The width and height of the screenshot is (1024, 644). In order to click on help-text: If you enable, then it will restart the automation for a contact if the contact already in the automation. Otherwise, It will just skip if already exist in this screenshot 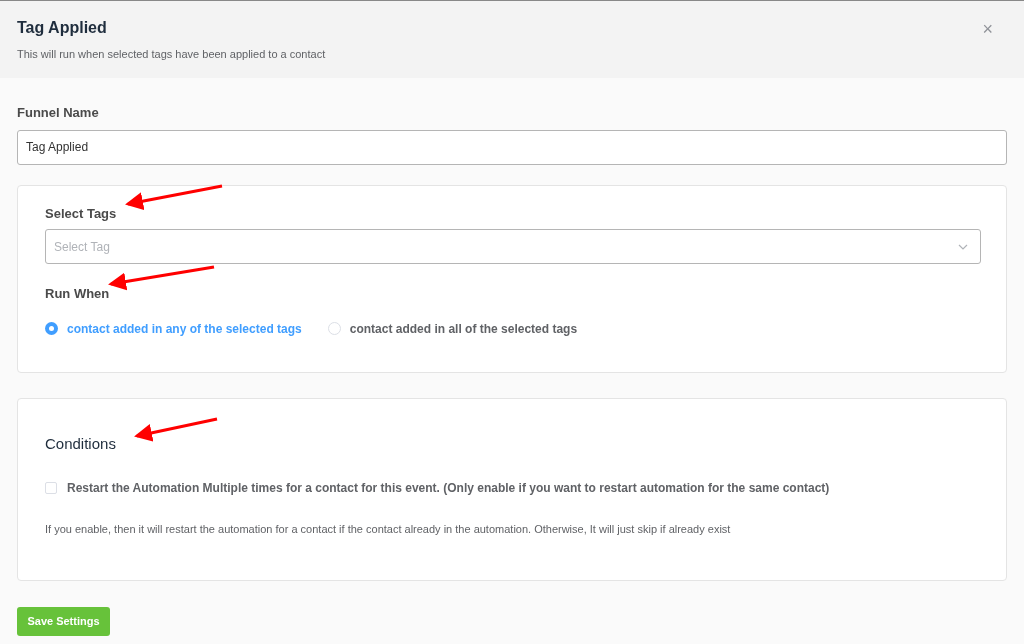, I will do `click(388, 529)`.